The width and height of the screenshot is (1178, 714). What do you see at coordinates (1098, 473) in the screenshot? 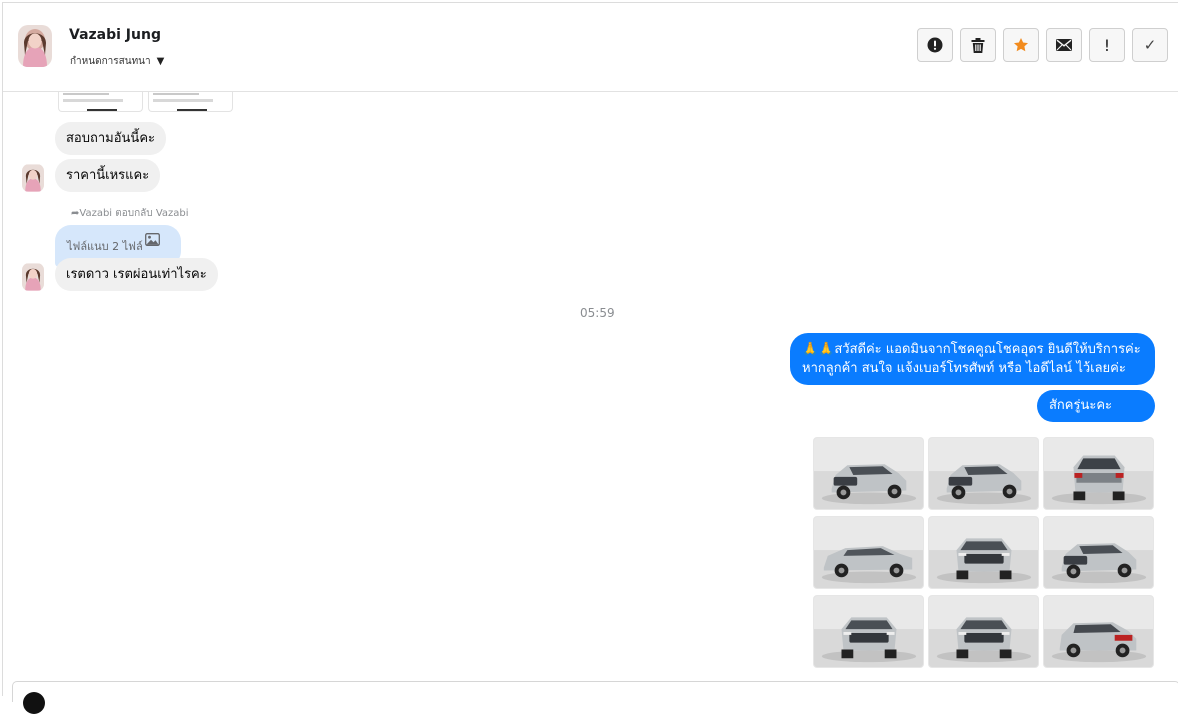
I see `car-photo-rear` at bounding box center [1098, 473].